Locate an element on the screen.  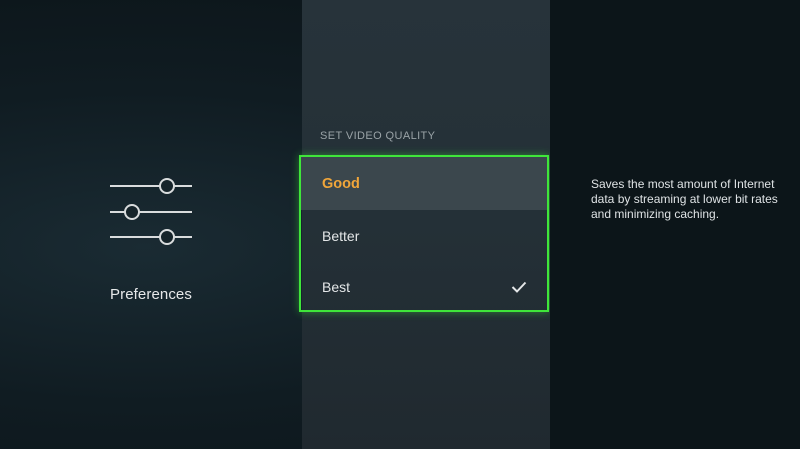
video-quality-heading: SET VIDEO QUALITY is located at coordinates (378, 136).